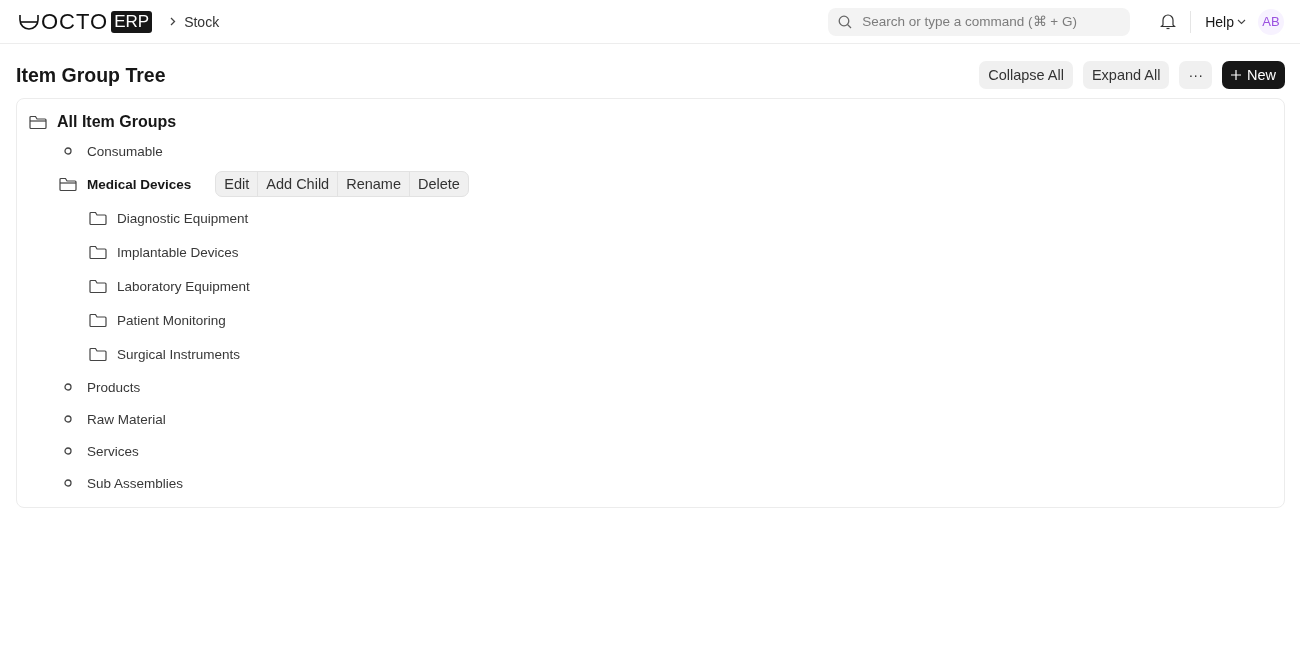  Describe the element at coordinates (126, 419) in the screenshot. I see `tree-node-label: Raw Material` at that location.